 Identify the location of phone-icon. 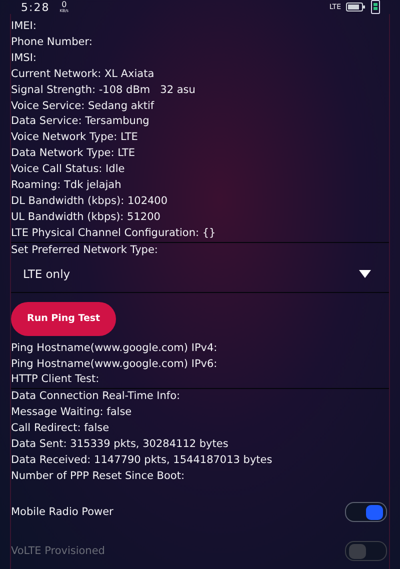
(375, 7).